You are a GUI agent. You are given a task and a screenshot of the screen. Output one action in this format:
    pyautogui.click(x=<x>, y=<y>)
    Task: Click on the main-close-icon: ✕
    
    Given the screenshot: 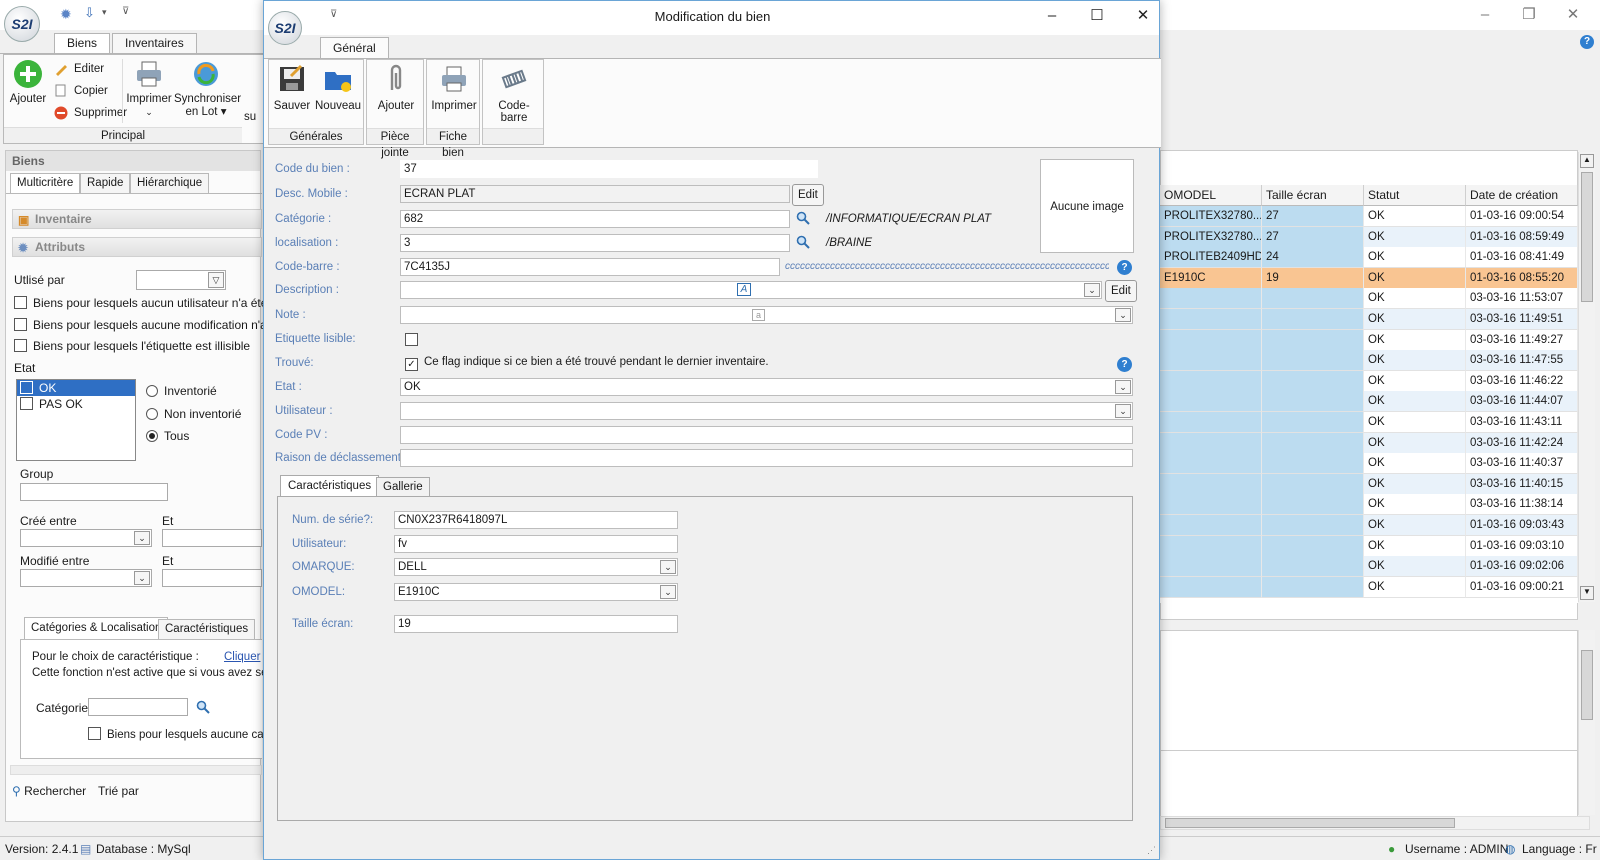 What is the action you would take?
    pyautogui.click(x=1573, y=15)
    